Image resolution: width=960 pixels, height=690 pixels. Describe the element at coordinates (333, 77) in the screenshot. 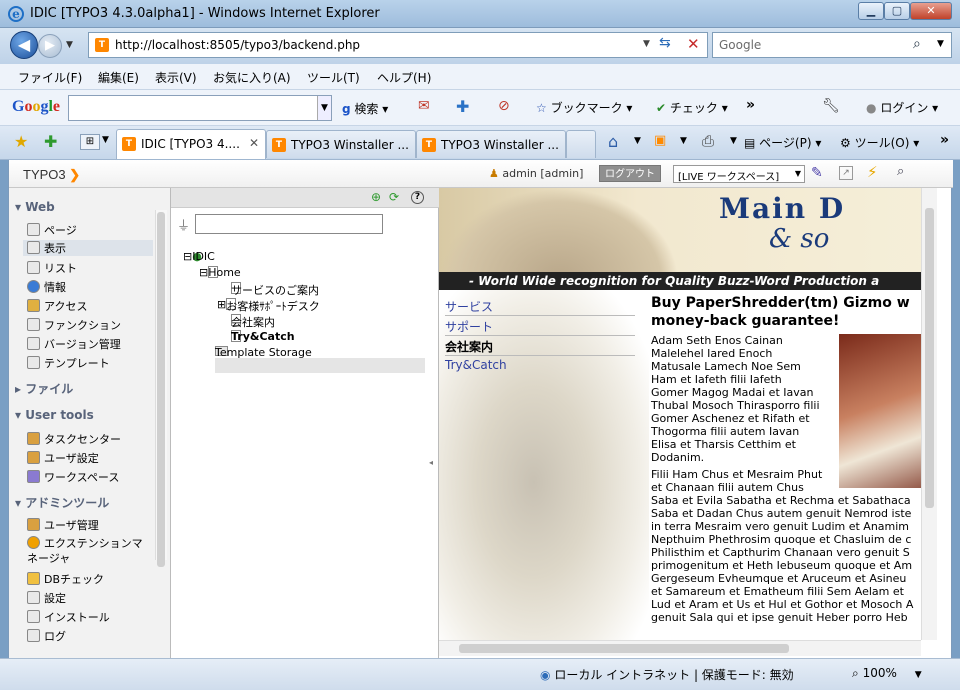

I see `menu-tools: ツール(T)` at that location.